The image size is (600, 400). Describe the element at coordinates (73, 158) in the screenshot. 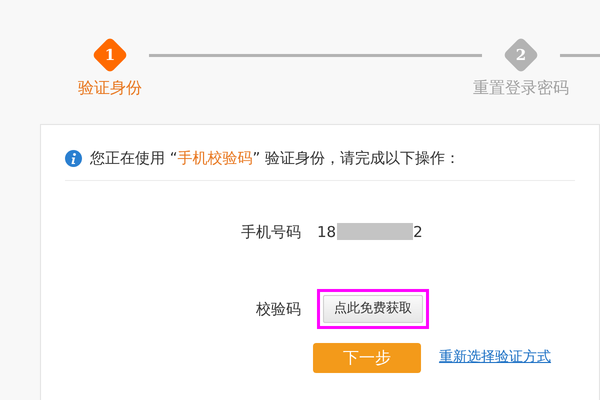

I see `info-icon` at that location.